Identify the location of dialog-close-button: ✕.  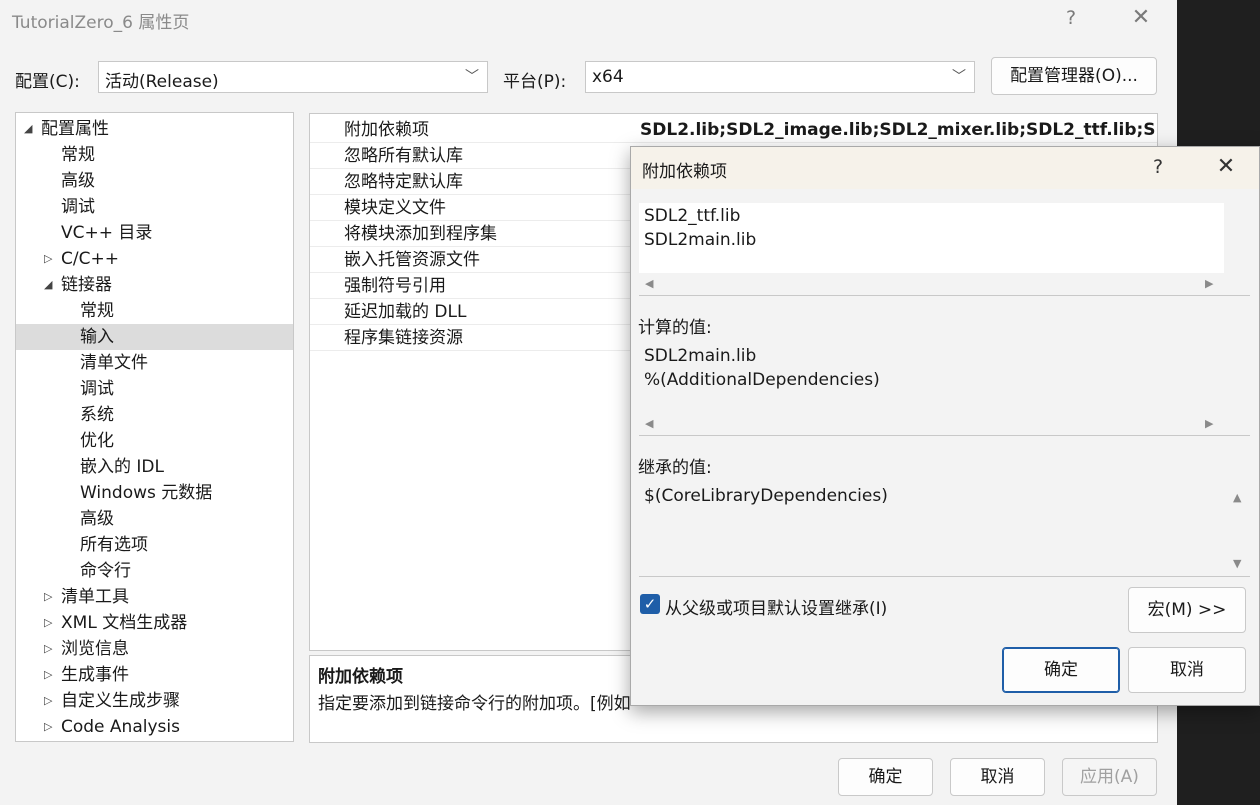
(1226, 167).